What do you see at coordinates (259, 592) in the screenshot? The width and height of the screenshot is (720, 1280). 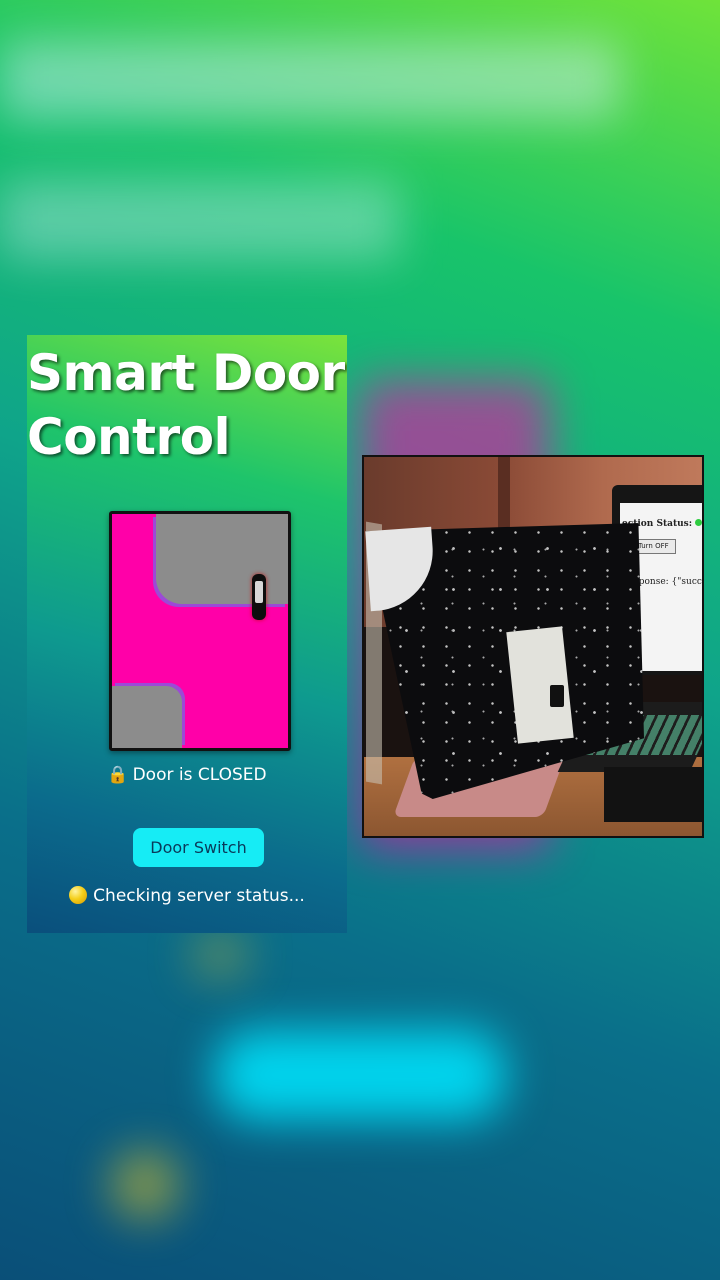 I see `door-handle-inner` at bounding box center [259, 592].